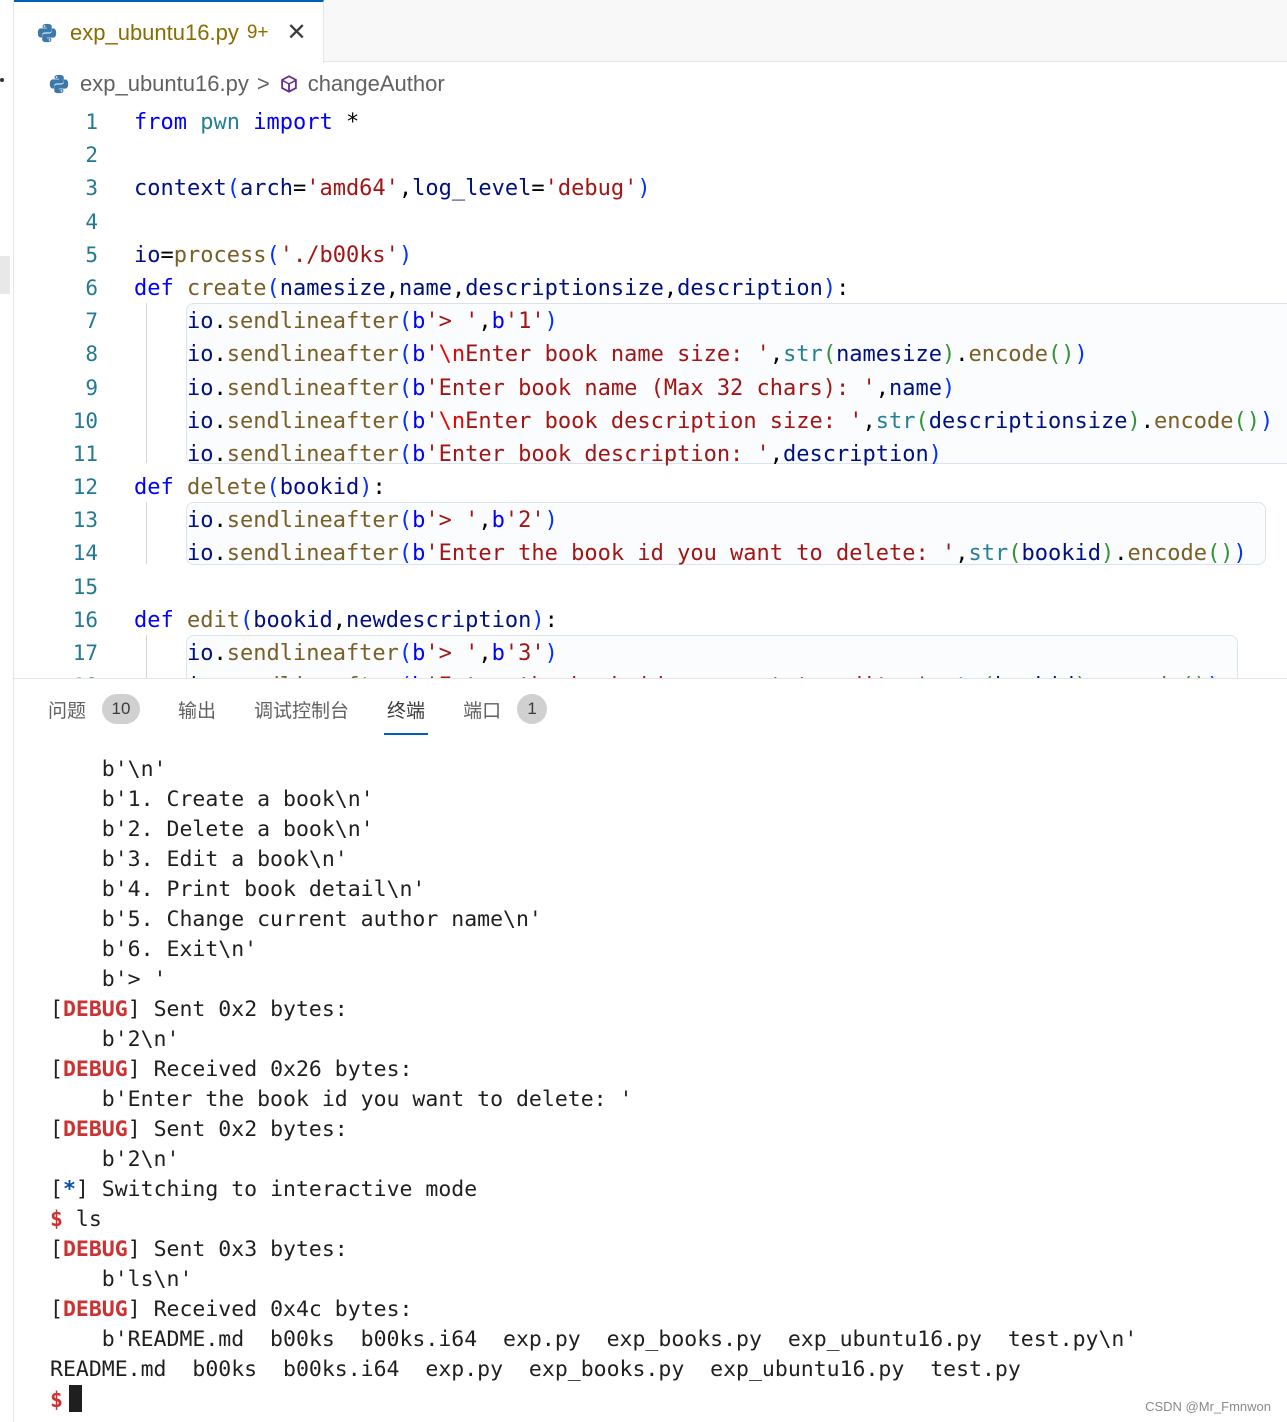  I want to click on line-number: 18, so click(69, 674).